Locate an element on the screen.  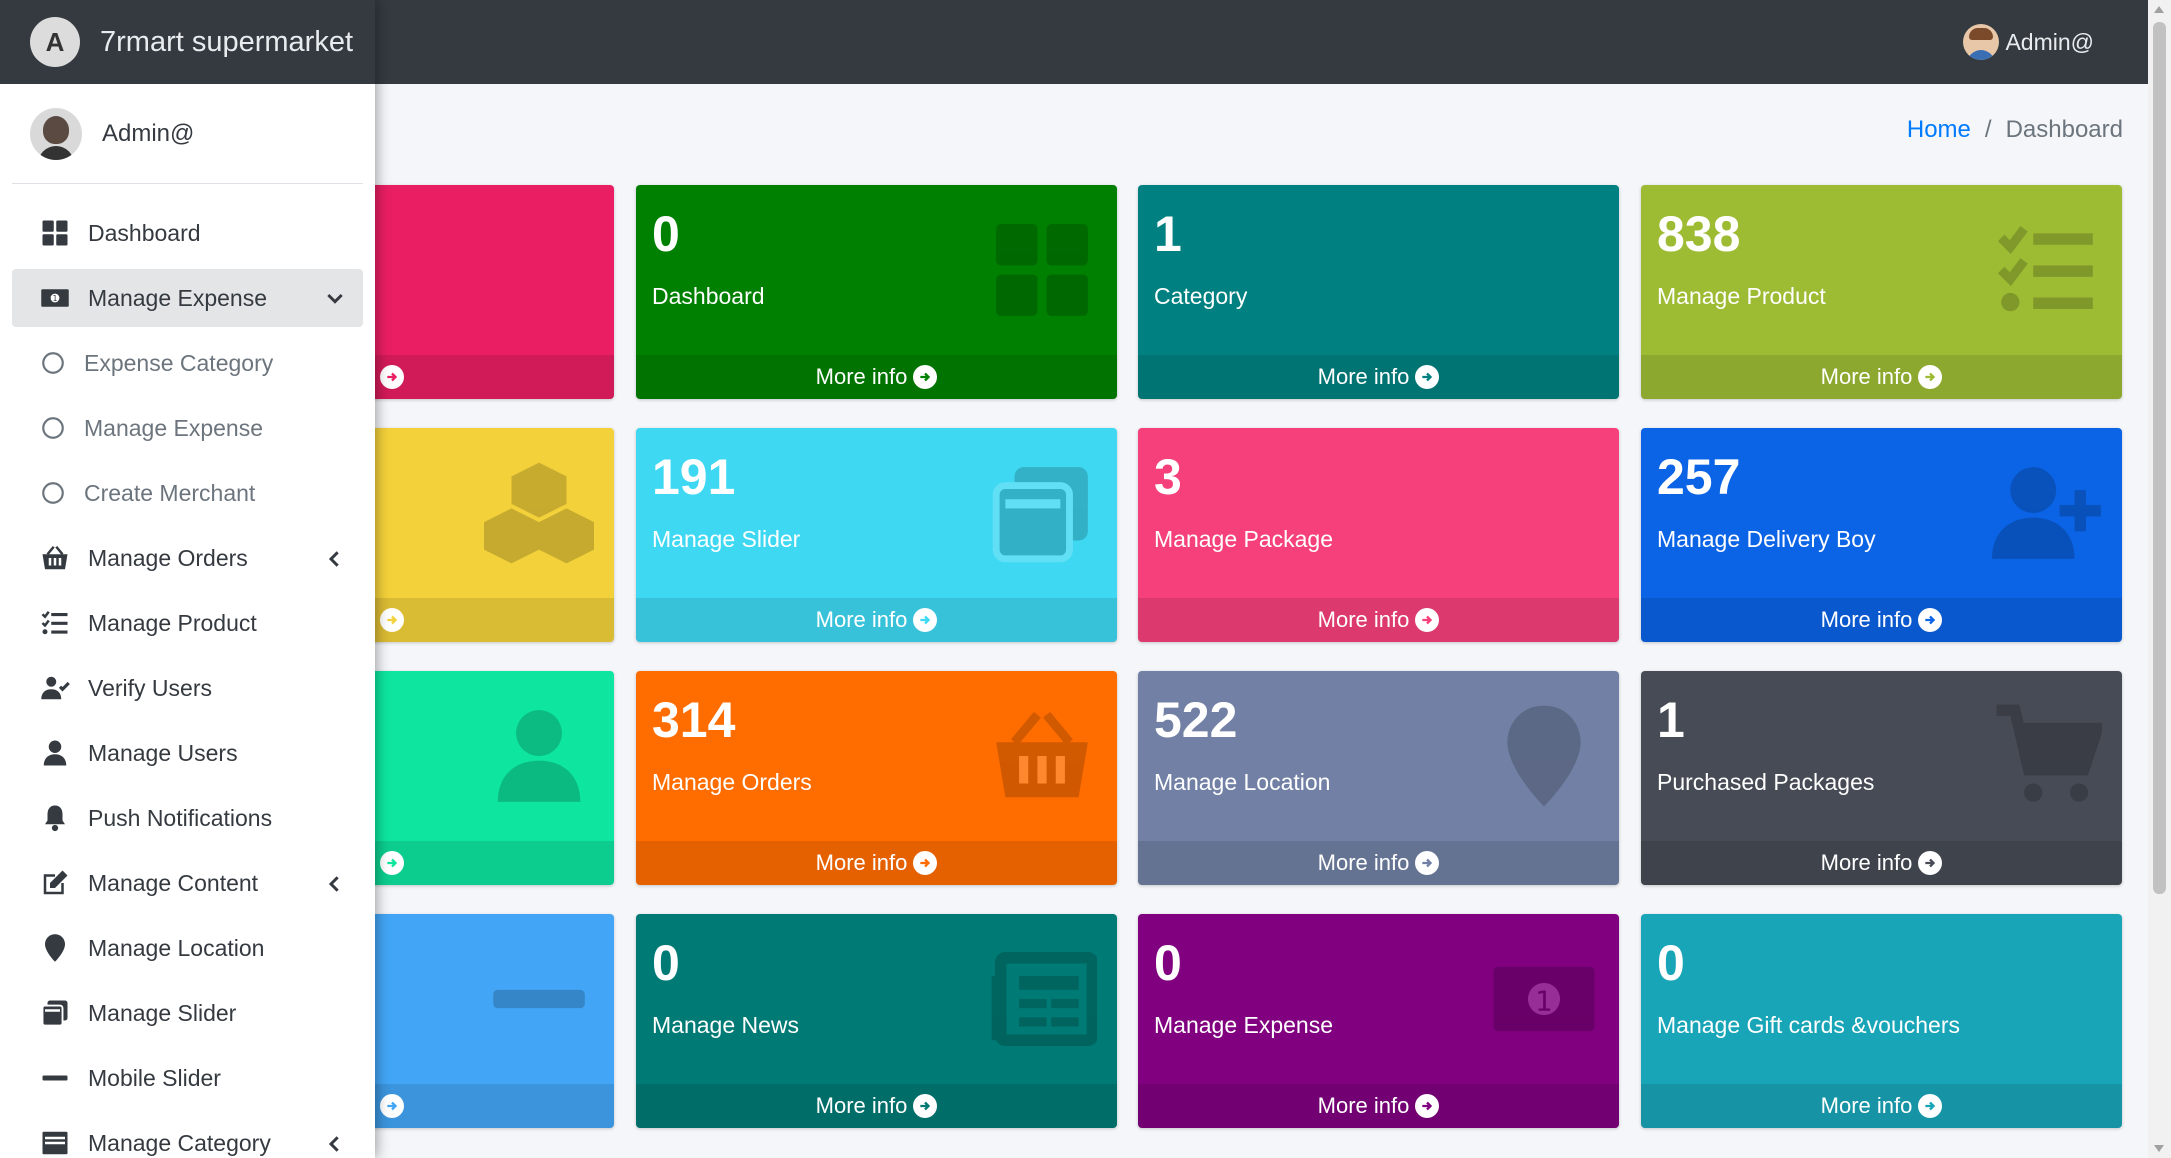
scroll-up-icon is located at coordinates (2159, 9).